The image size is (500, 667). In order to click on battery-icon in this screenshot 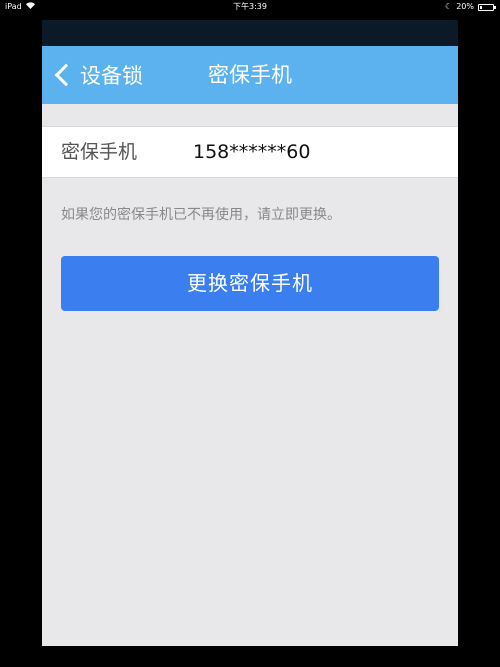, I will do `click(487, 7)`.